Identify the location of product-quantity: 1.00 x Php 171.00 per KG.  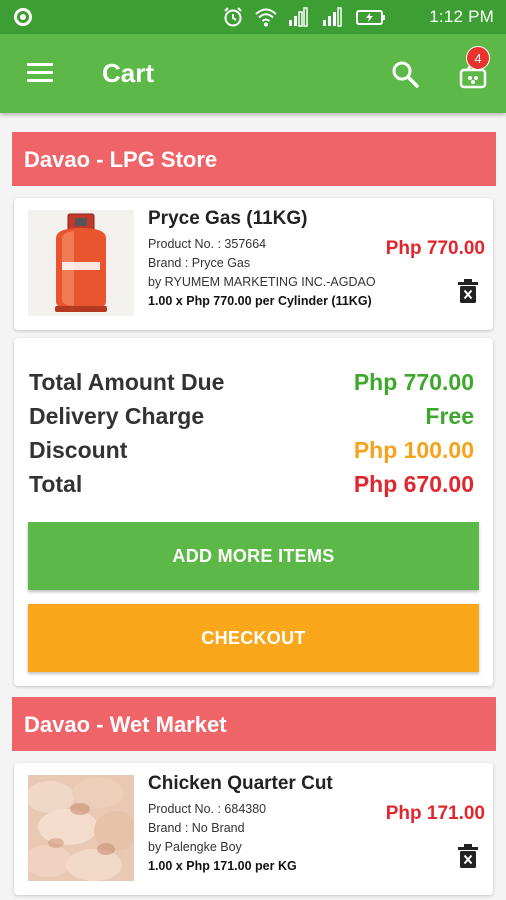
(222, 866).